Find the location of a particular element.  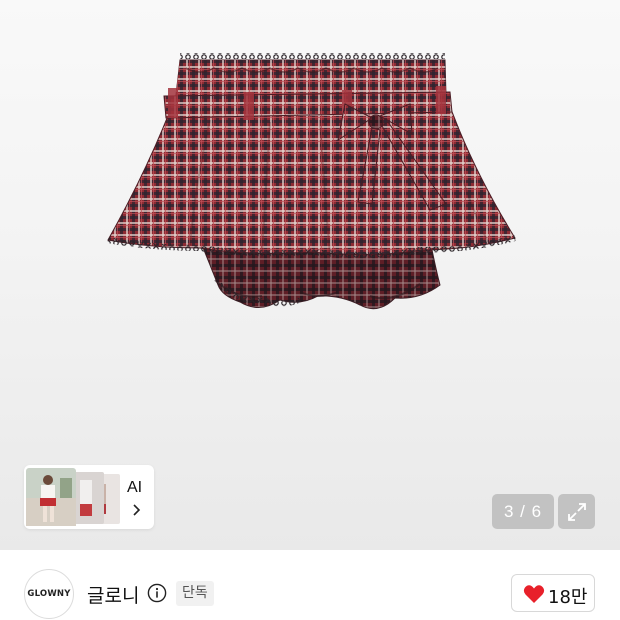

fullscreen-button is located at coordinates (576, 511).